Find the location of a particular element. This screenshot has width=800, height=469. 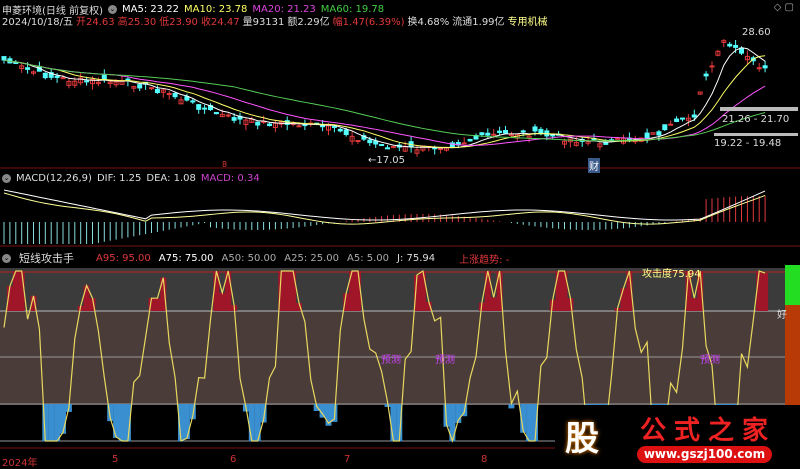

axis-label-5: 5 is located at coordinates (115, 459).